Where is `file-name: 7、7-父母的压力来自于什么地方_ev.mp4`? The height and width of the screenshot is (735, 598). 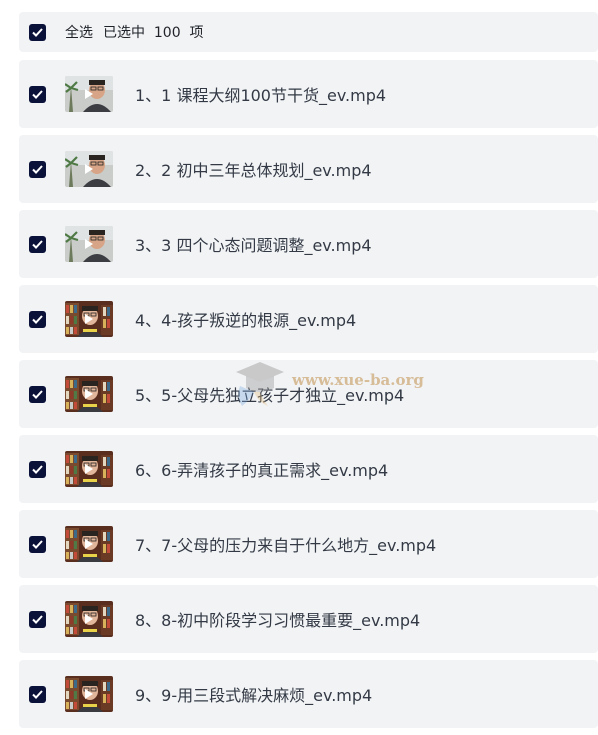 file-name: 7、7-父母的压力来自于什么地方_ev.mp4 is located at coordinates (285, 544).